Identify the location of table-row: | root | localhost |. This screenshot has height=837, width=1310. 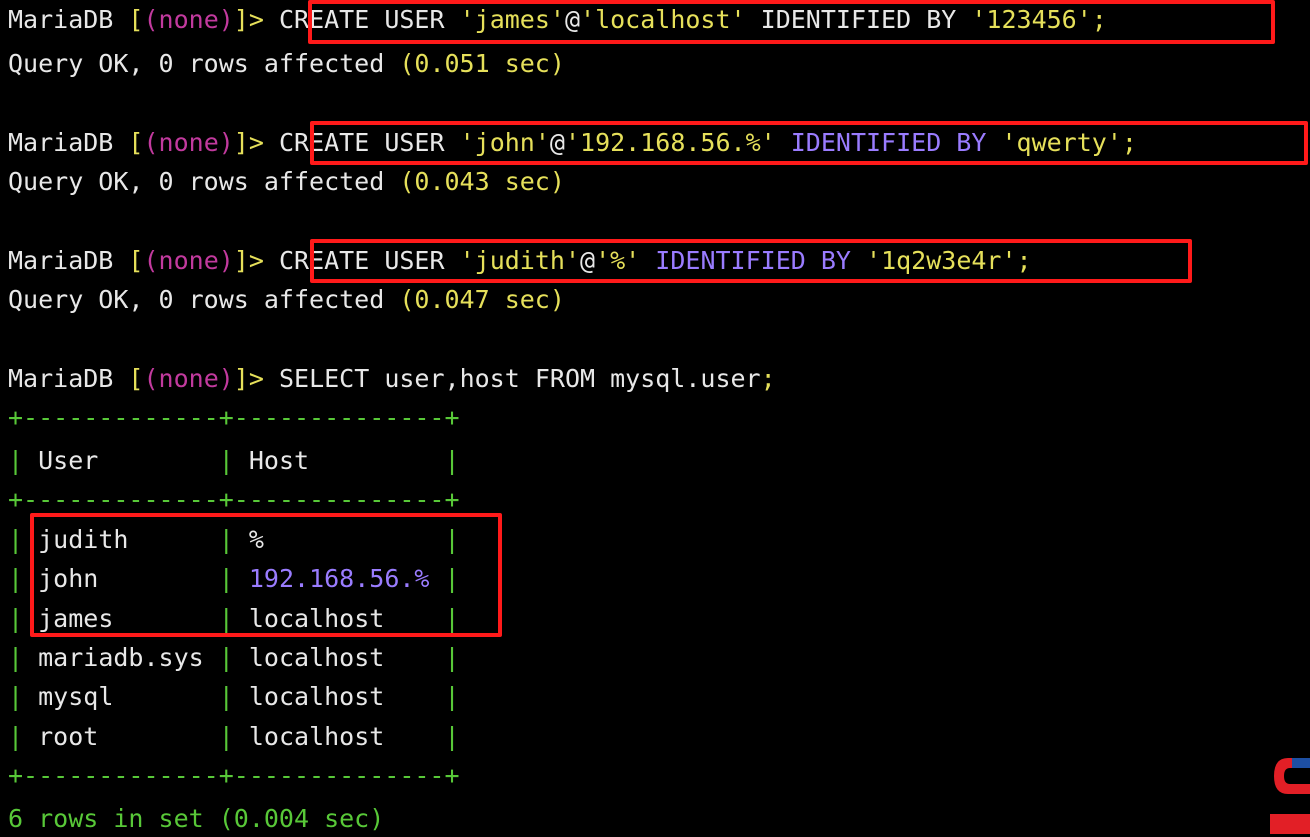
(234, 736).